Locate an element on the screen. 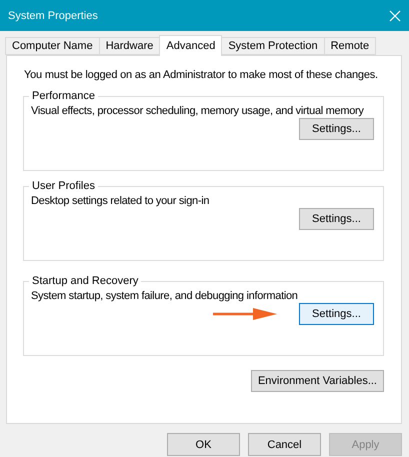  close-icon is located at coordinates (395, 16).